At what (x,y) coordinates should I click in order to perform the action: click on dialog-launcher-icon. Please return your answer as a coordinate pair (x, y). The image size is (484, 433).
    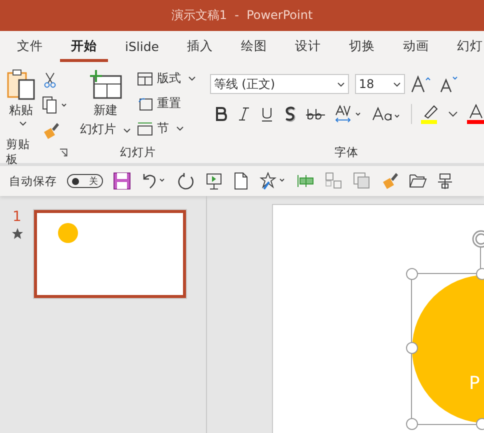
    Looking at the image, I should click on (63, 152).